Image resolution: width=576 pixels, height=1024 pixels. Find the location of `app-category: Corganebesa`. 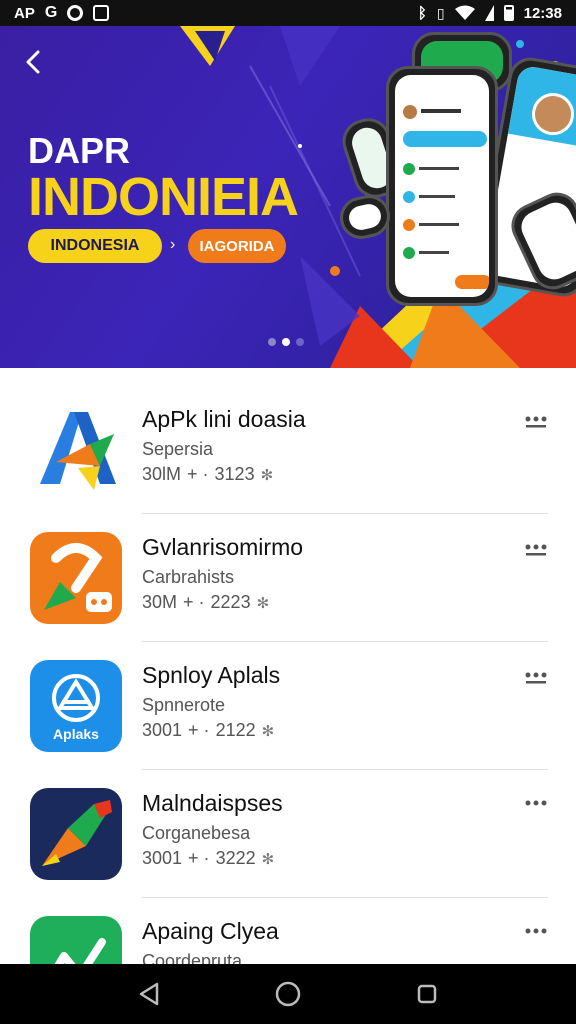

app-category: Corganebesa is located at coordinates (196, 833).